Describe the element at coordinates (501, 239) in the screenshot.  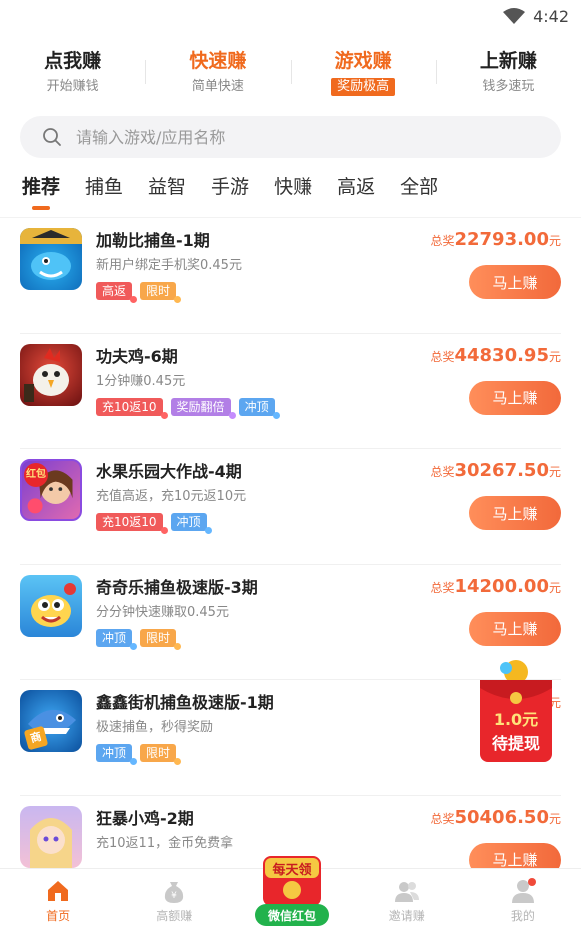
I see `prize-amount: 22793.00` at that location.